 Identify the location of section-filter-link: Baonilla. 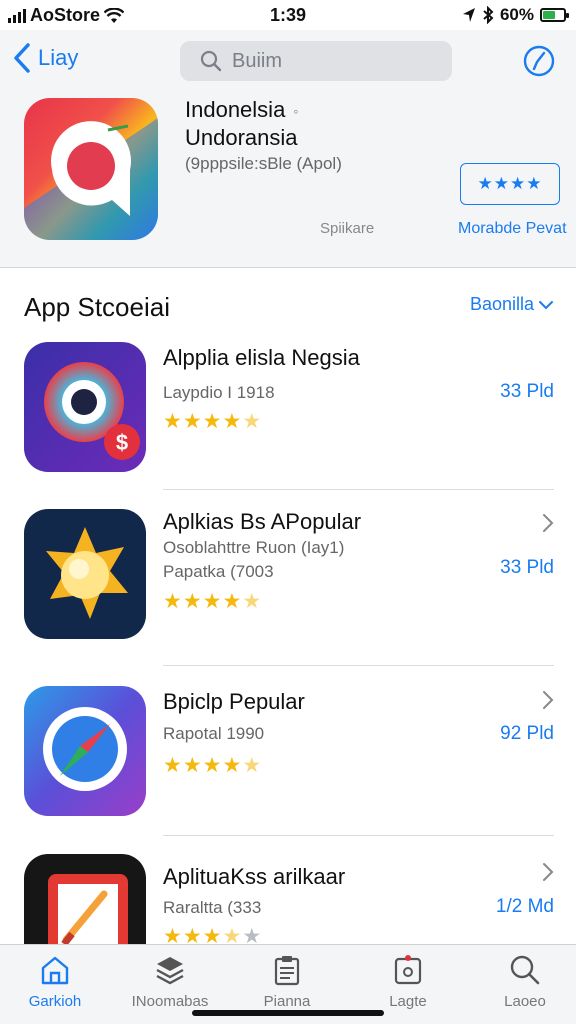
(512, 304).